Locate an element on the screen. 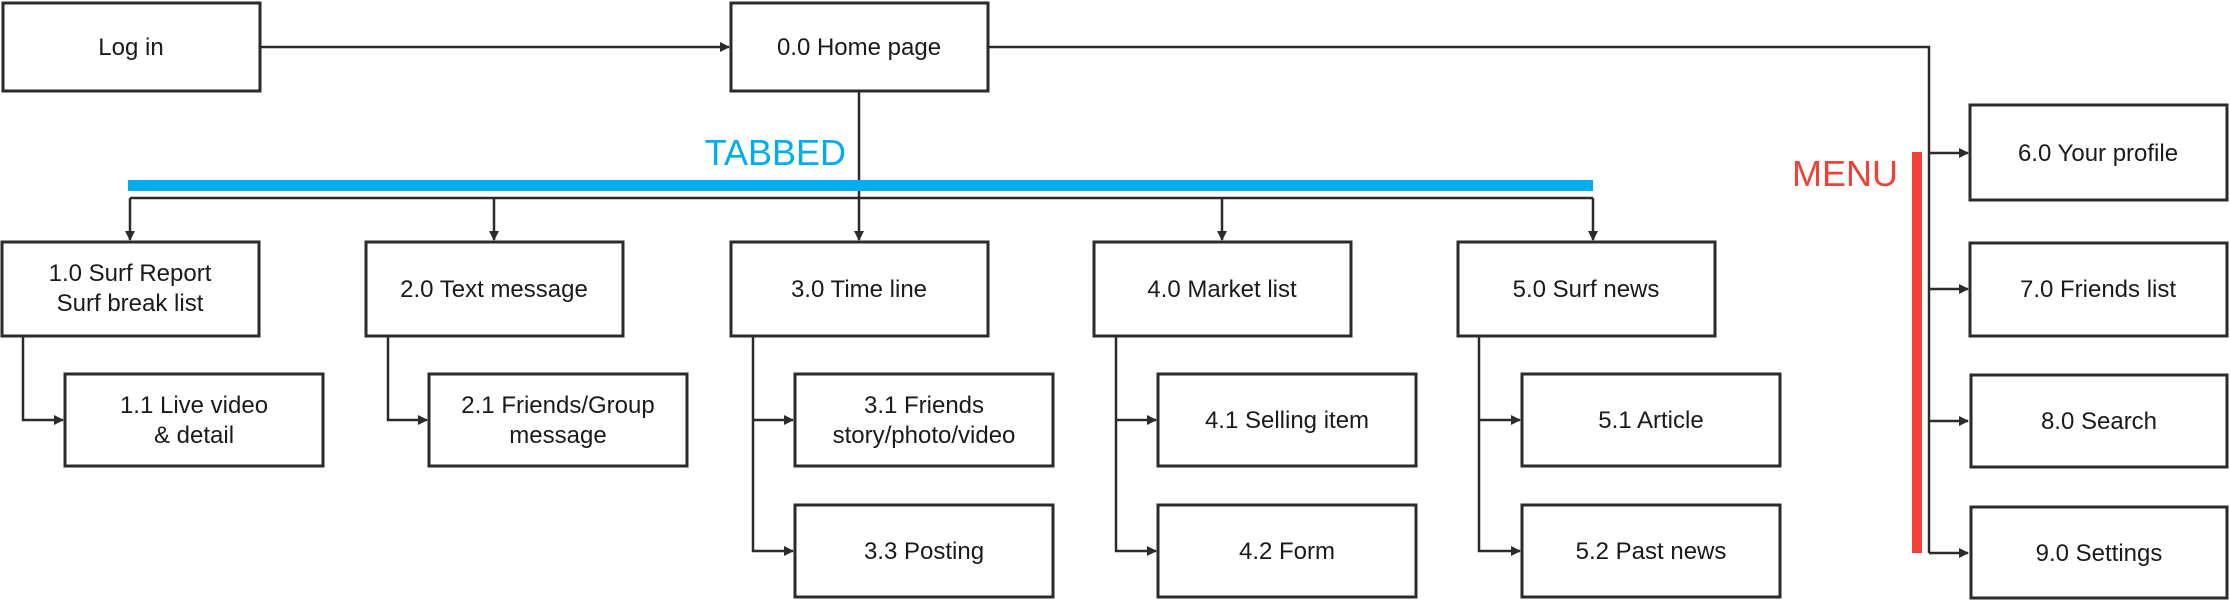 The image size is (2230, 600). node-label: 0.0 Home page is located at coordinates (859, 47).